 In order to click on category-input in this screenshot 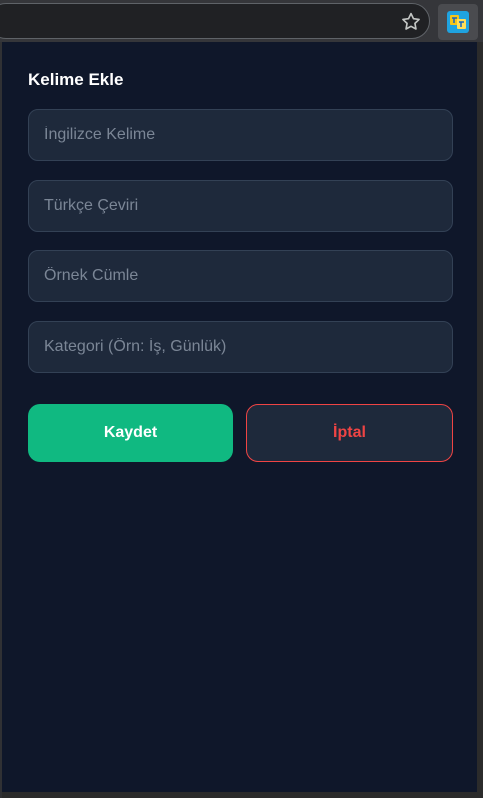, I will do `click(240, 347)`.